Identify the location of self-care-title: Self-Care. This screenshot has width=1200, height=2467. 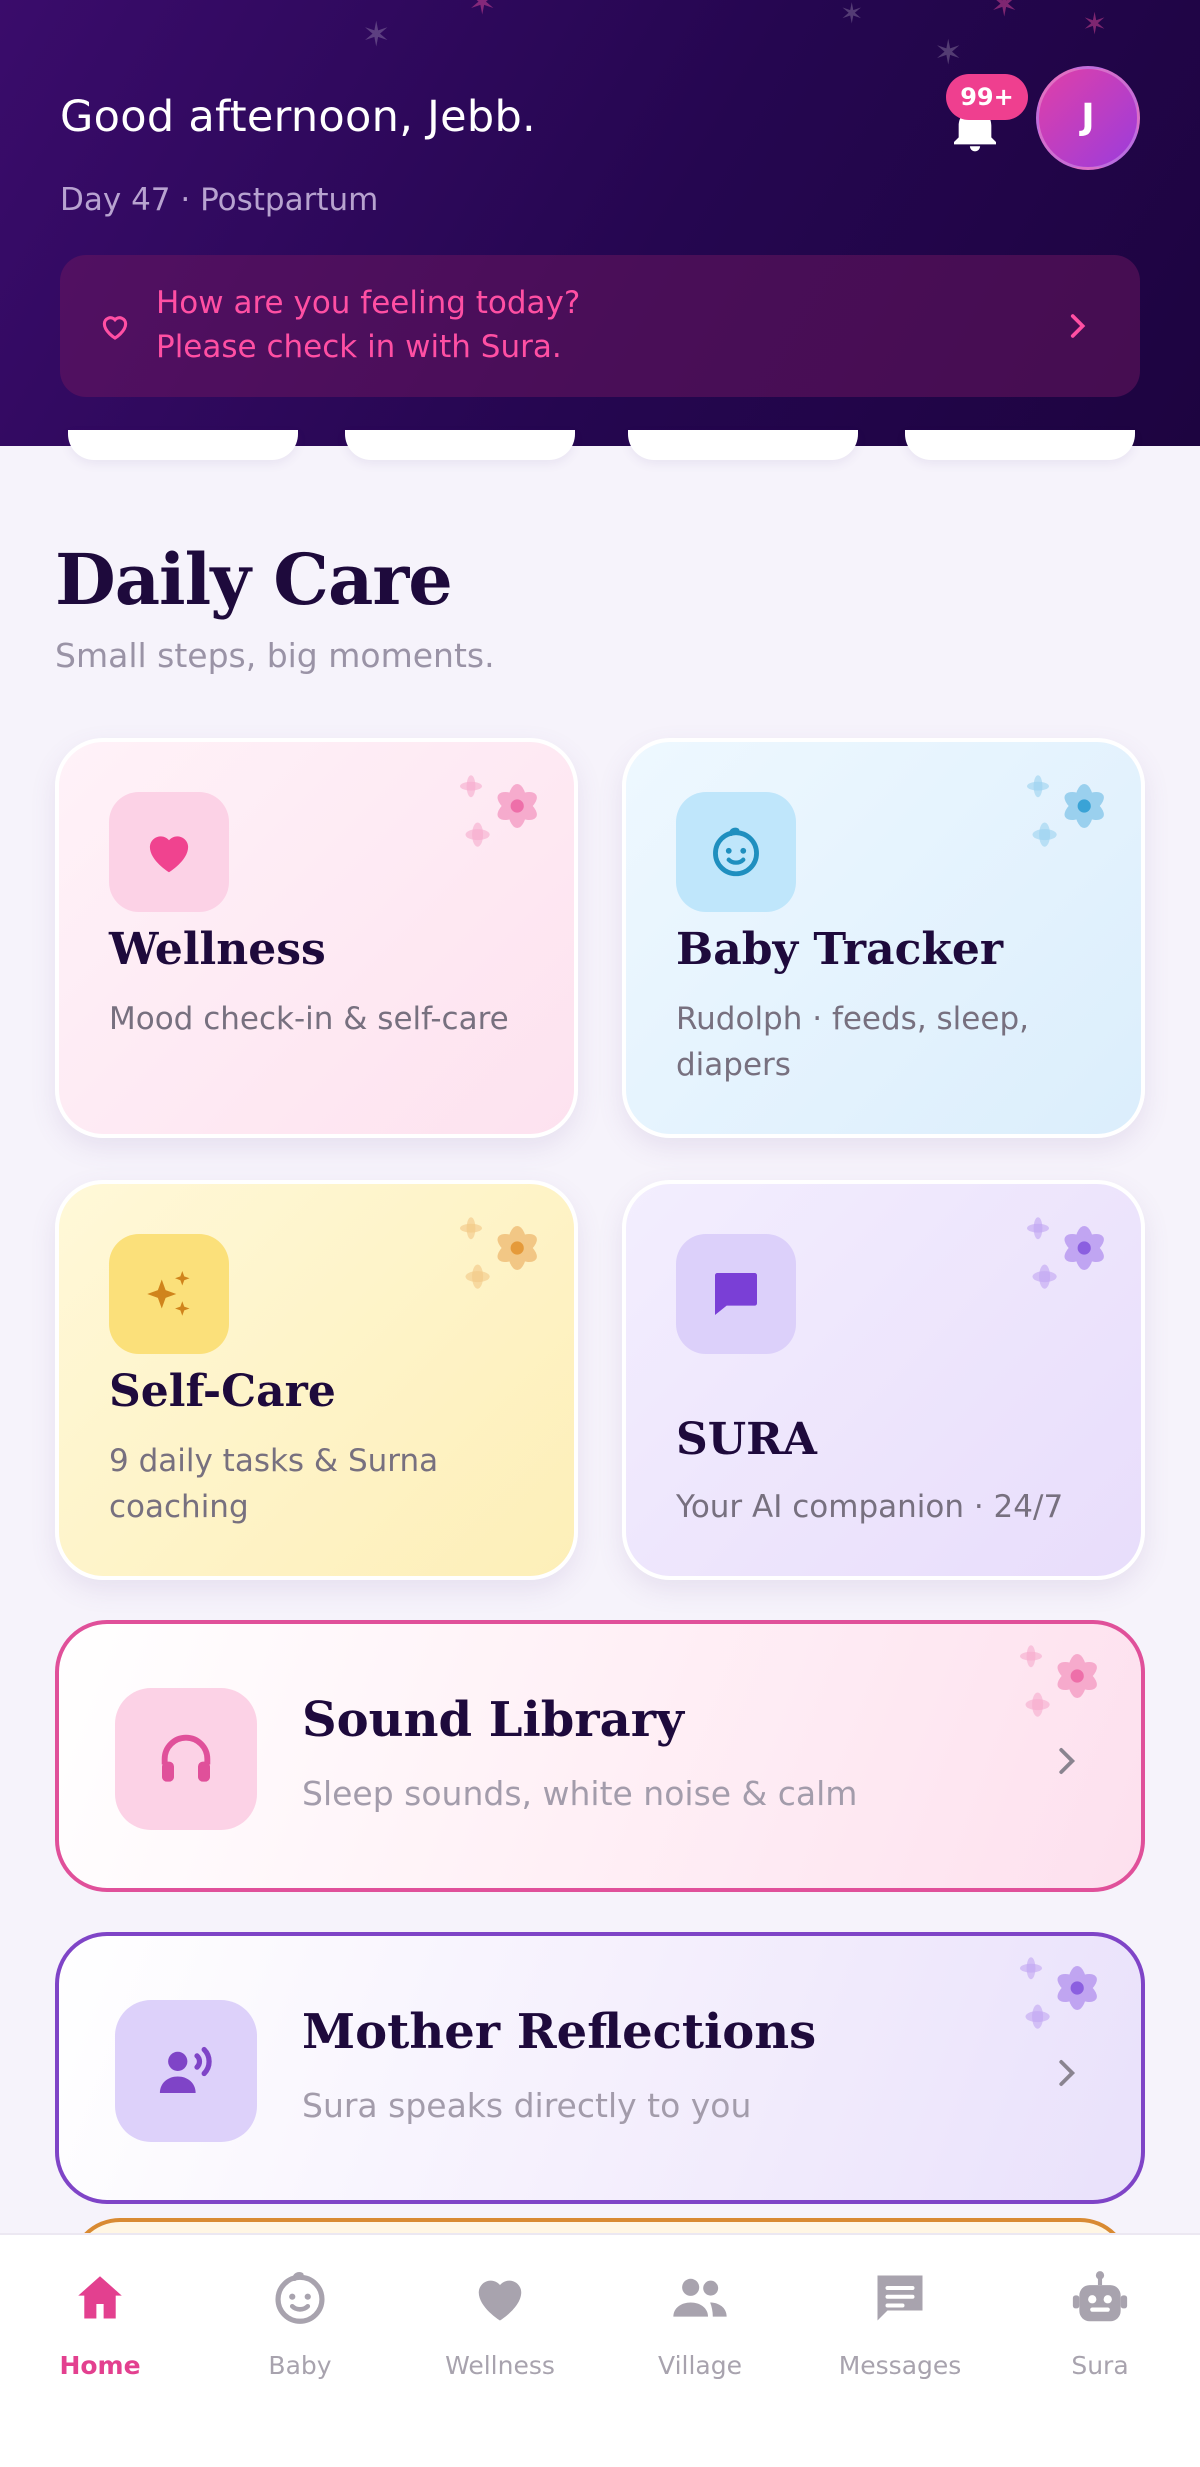
(222, 1391).